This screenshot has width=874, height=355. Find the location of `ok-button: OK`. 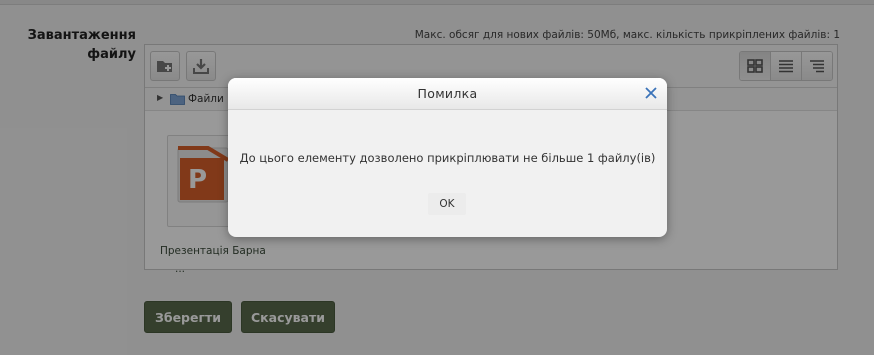

ok-button: OK is located at coordinates (447, 204).